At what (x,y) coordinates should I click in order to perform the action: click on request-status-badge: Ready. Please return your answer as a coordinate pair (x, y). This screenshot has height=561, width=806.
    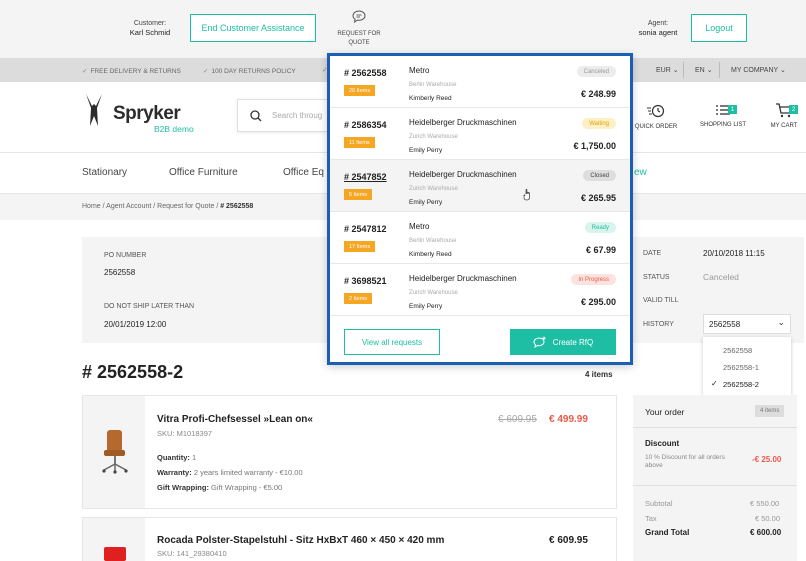
    Looking at the image, I should click on (600, 227).